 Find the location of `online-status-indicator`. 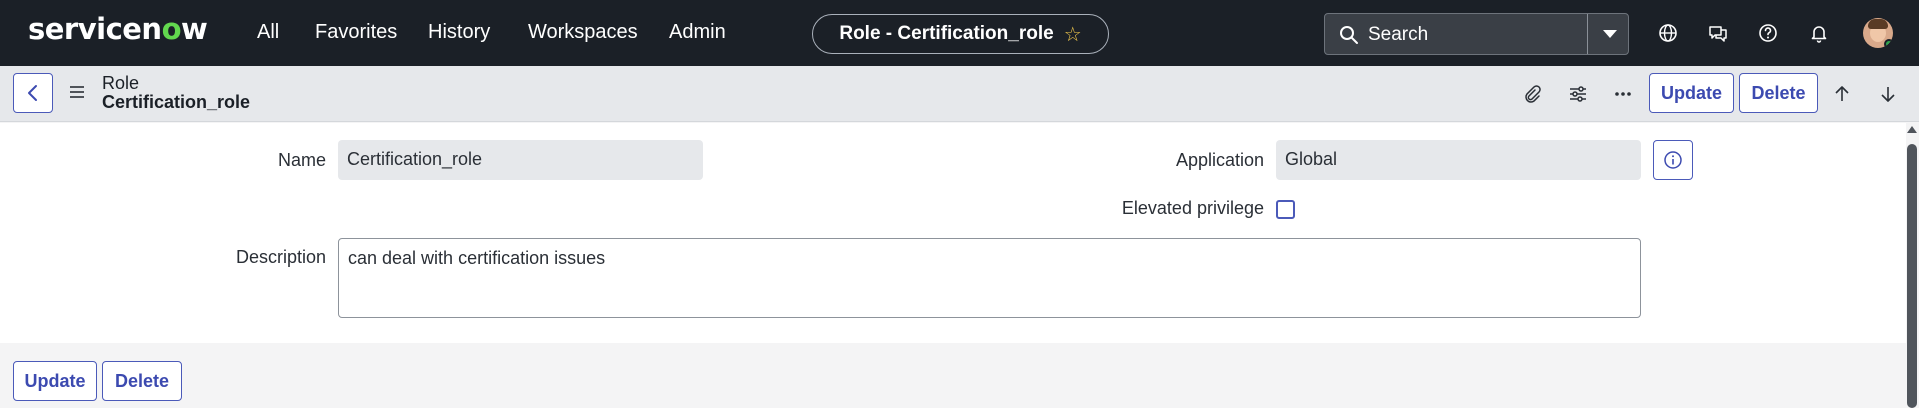

online-status-indicator is located at coordinates (1888, 43).